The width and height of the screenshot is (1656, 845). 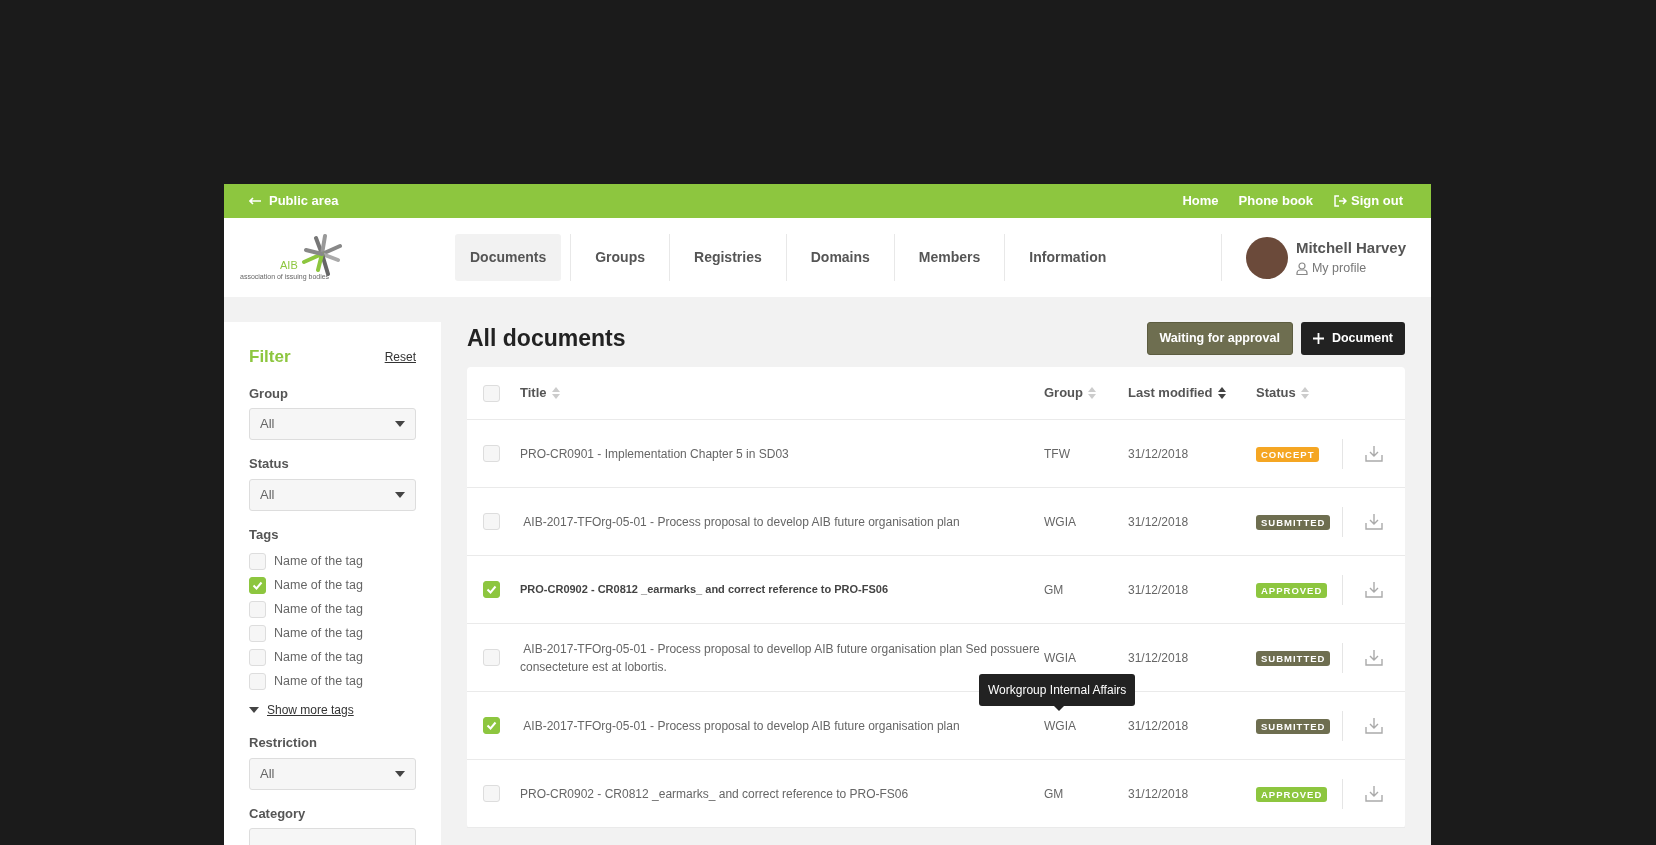 What do you see at coordinates (840, 257) in the screenshot?
I see `nav-tab: Domains` at bounding box center [840, 257].